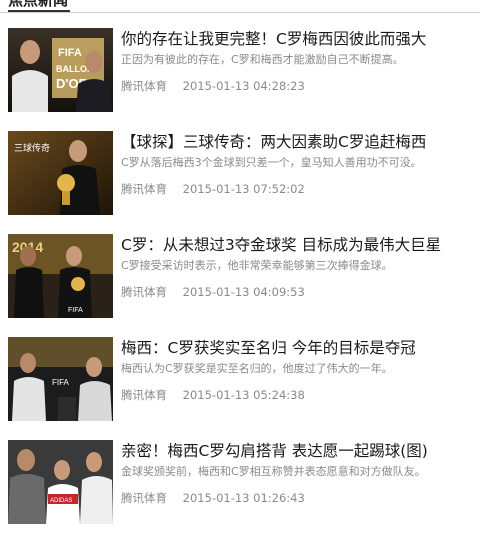 Image resolution: width=480 pixels, height=542 pixels. What do you see at coordinates (60, 70) in the screenshot?
I see `news-thumbnail: FIFA BALLON D'OR 2013` at bounding box center [60, 70].